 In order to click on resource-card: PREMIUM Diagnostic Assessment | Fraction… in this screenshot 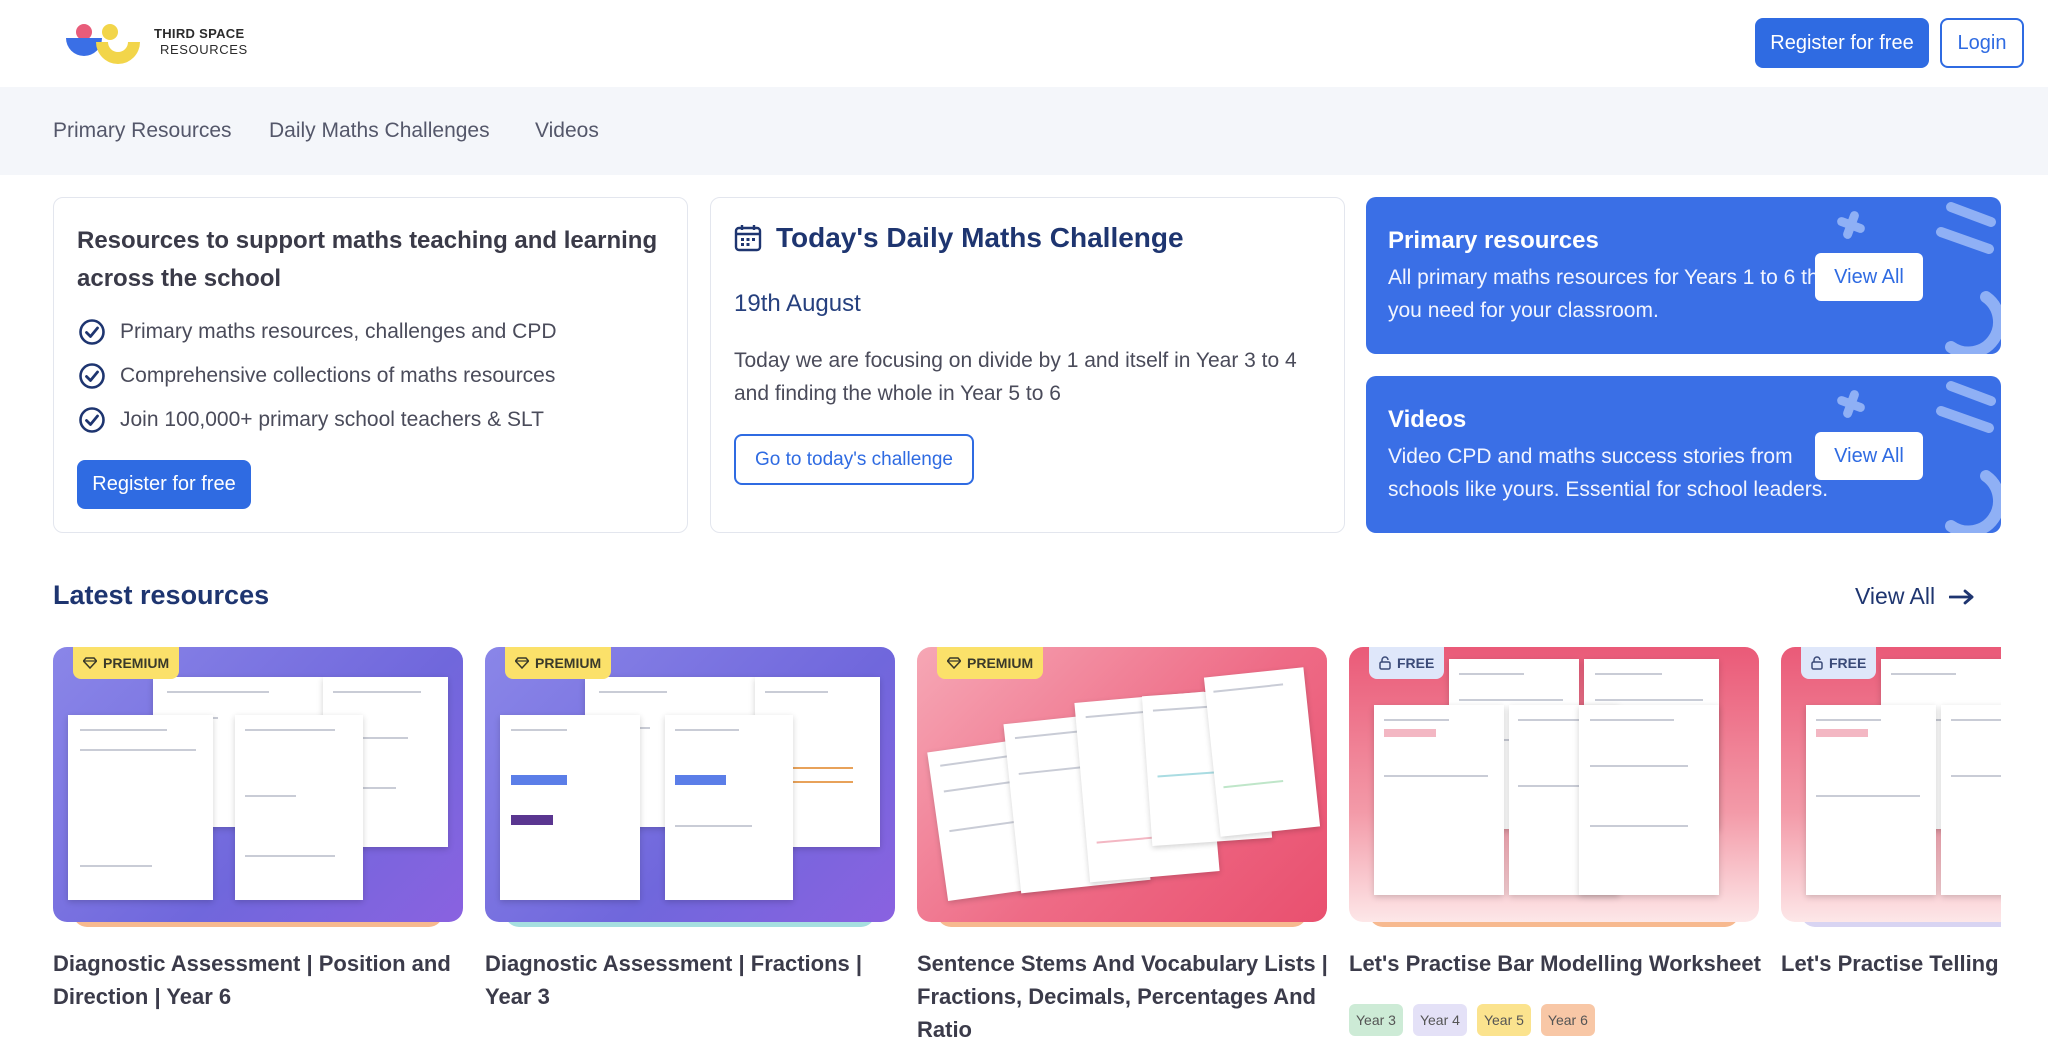, I will do `click(690, 843)`.